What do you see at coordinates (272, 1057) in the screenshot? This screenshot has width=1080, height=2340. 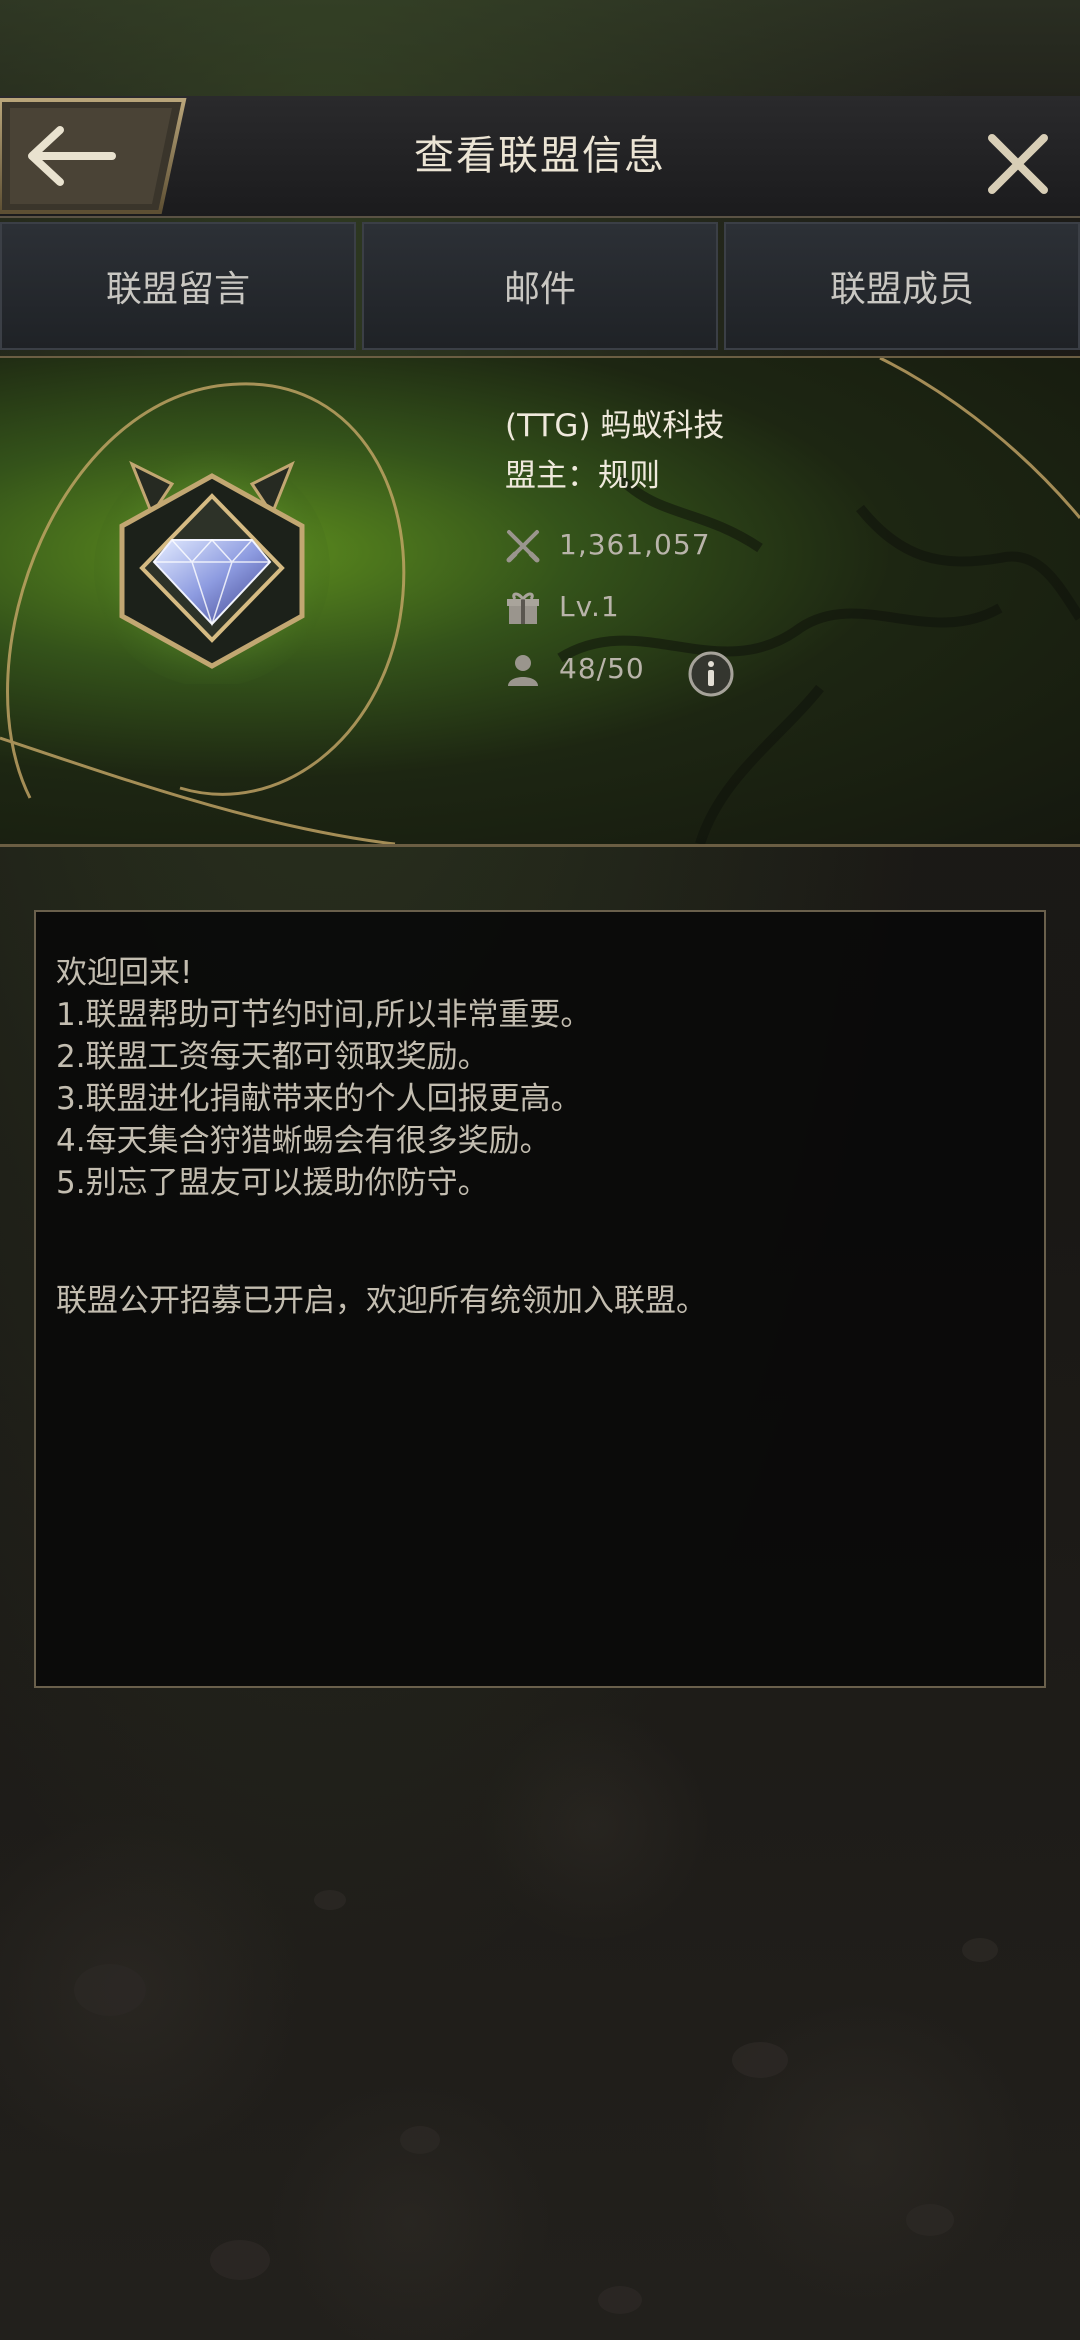 I see `message-line: 2.联盟工资每天都可领取奖励。` at bounding box center [272, 1057].